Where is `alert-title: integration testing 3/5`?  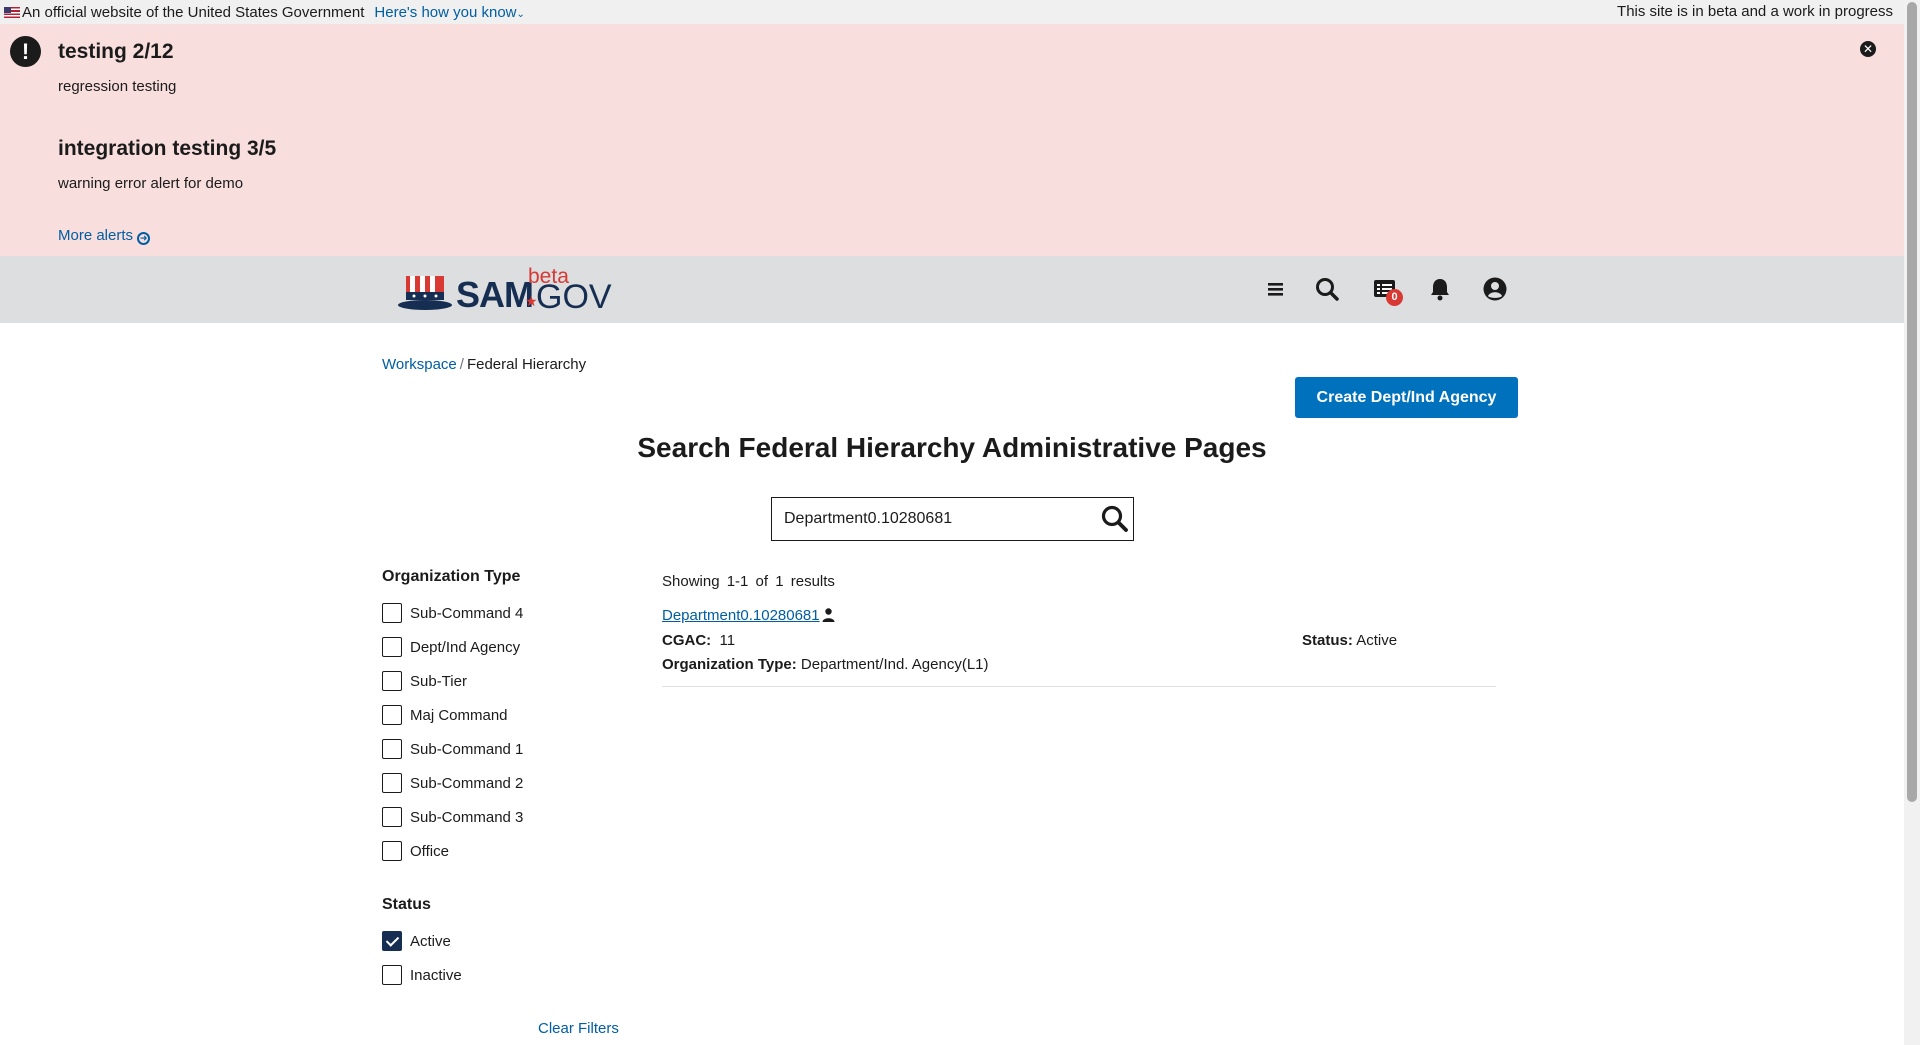
alert-title: integration testing 3/5 is located at coordinates (167, 148).